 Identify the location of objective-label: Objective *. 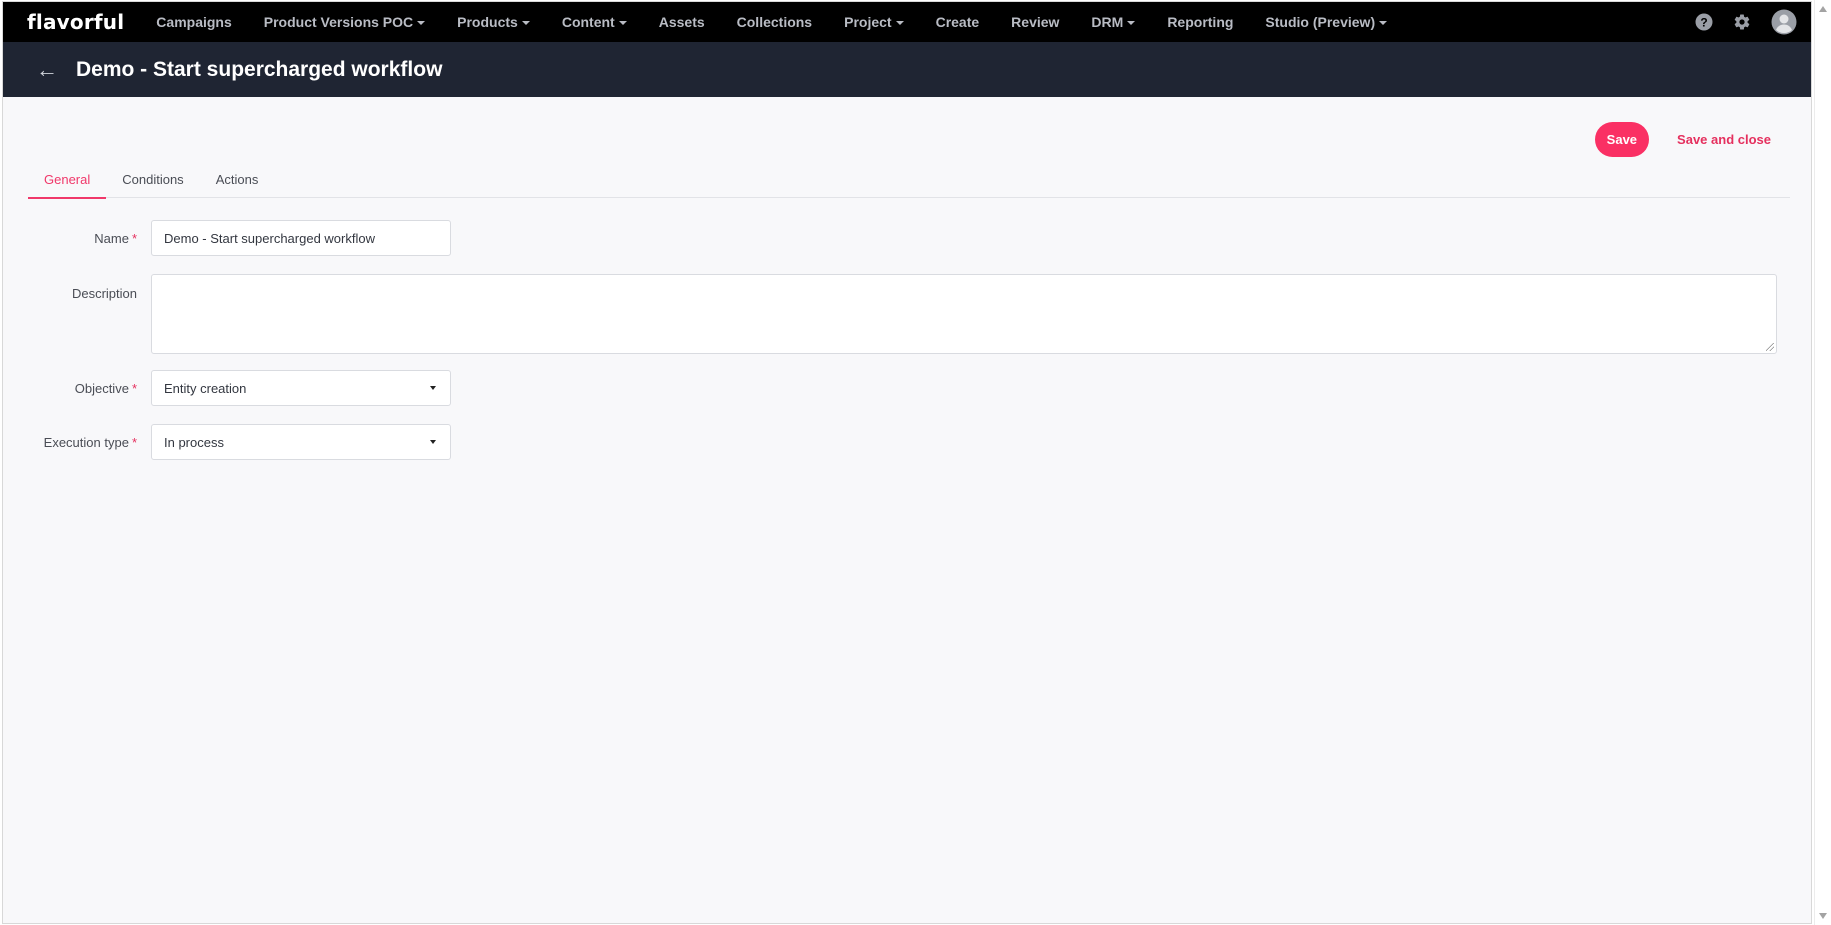
(105, 388).